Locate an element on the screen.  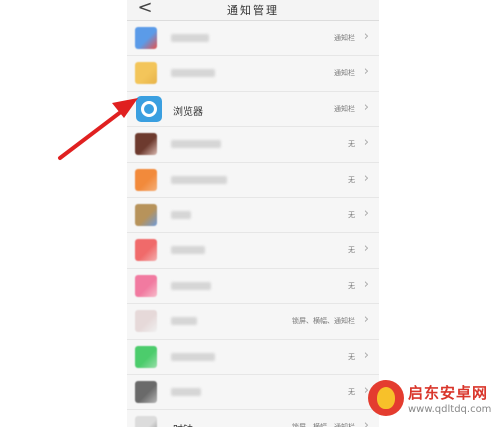
site-watermark: 启东安卓网 www.qdltdq.com is located at coordinates (434, 402).